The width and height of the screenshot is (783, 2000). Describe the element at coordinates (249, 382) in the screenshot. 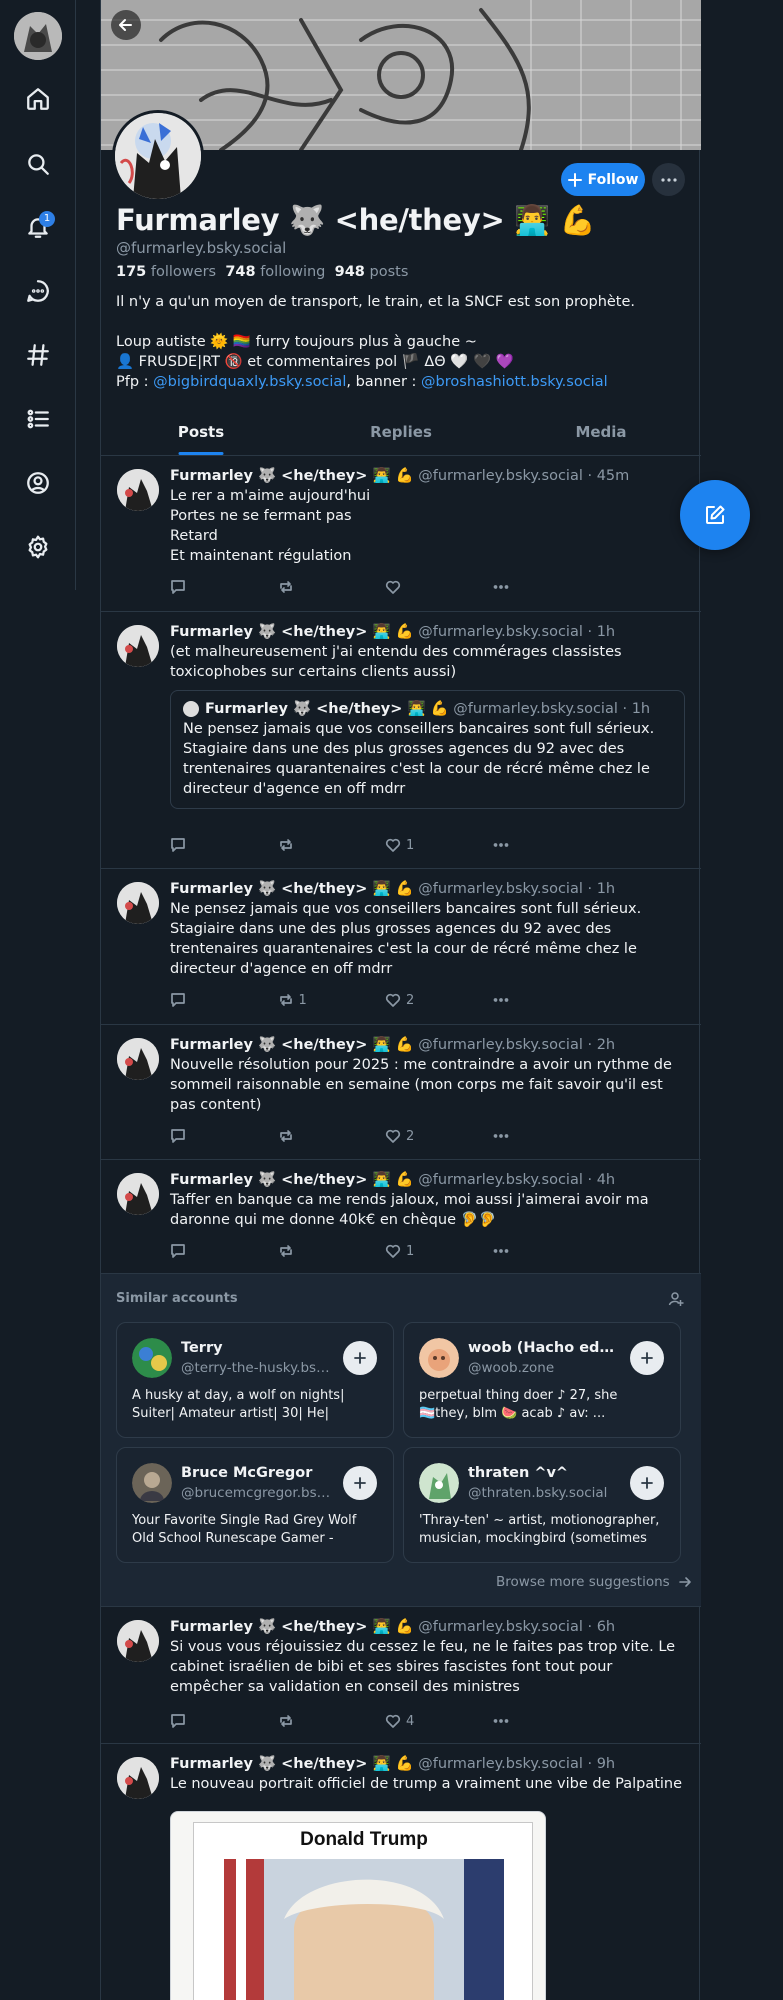

I see `pfp-artist-link: @bigbirdquaxly.bsky.social` at that location.